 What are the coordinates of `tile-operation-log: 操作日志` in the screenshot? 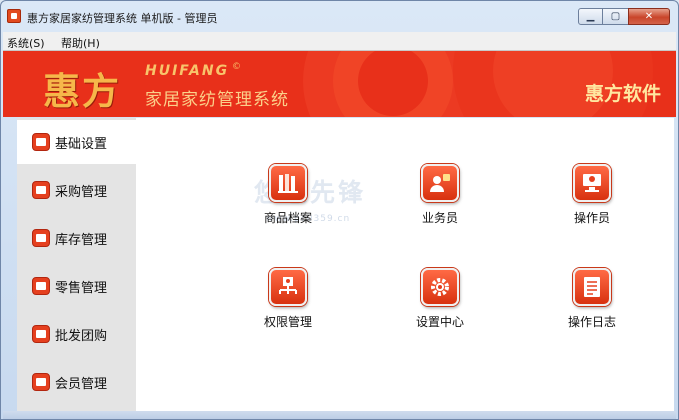 It's located at (592, 304).